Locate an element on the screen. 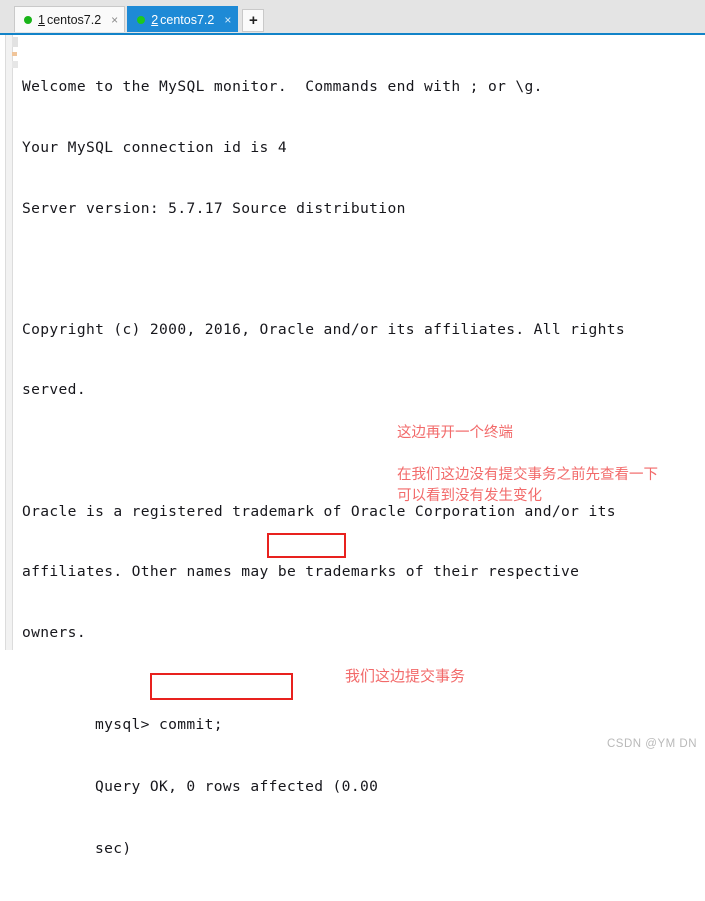 The image size is (705, 901). bottom-command-line: mysql> commit; is located at coordinates (159, 724).